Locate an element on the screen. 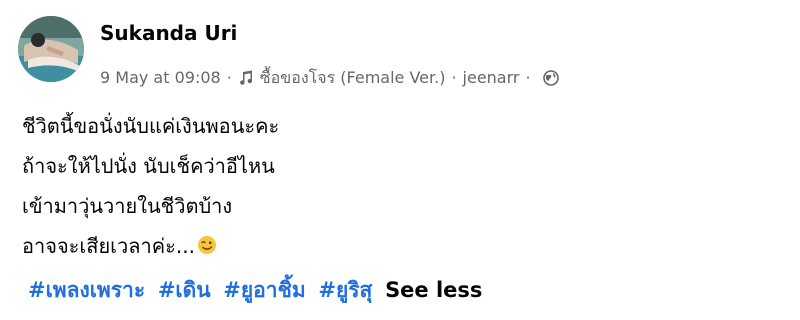 The height and width of the screenshot is (320, 800). winking-face-emoji is located at coordinates (207, 248).